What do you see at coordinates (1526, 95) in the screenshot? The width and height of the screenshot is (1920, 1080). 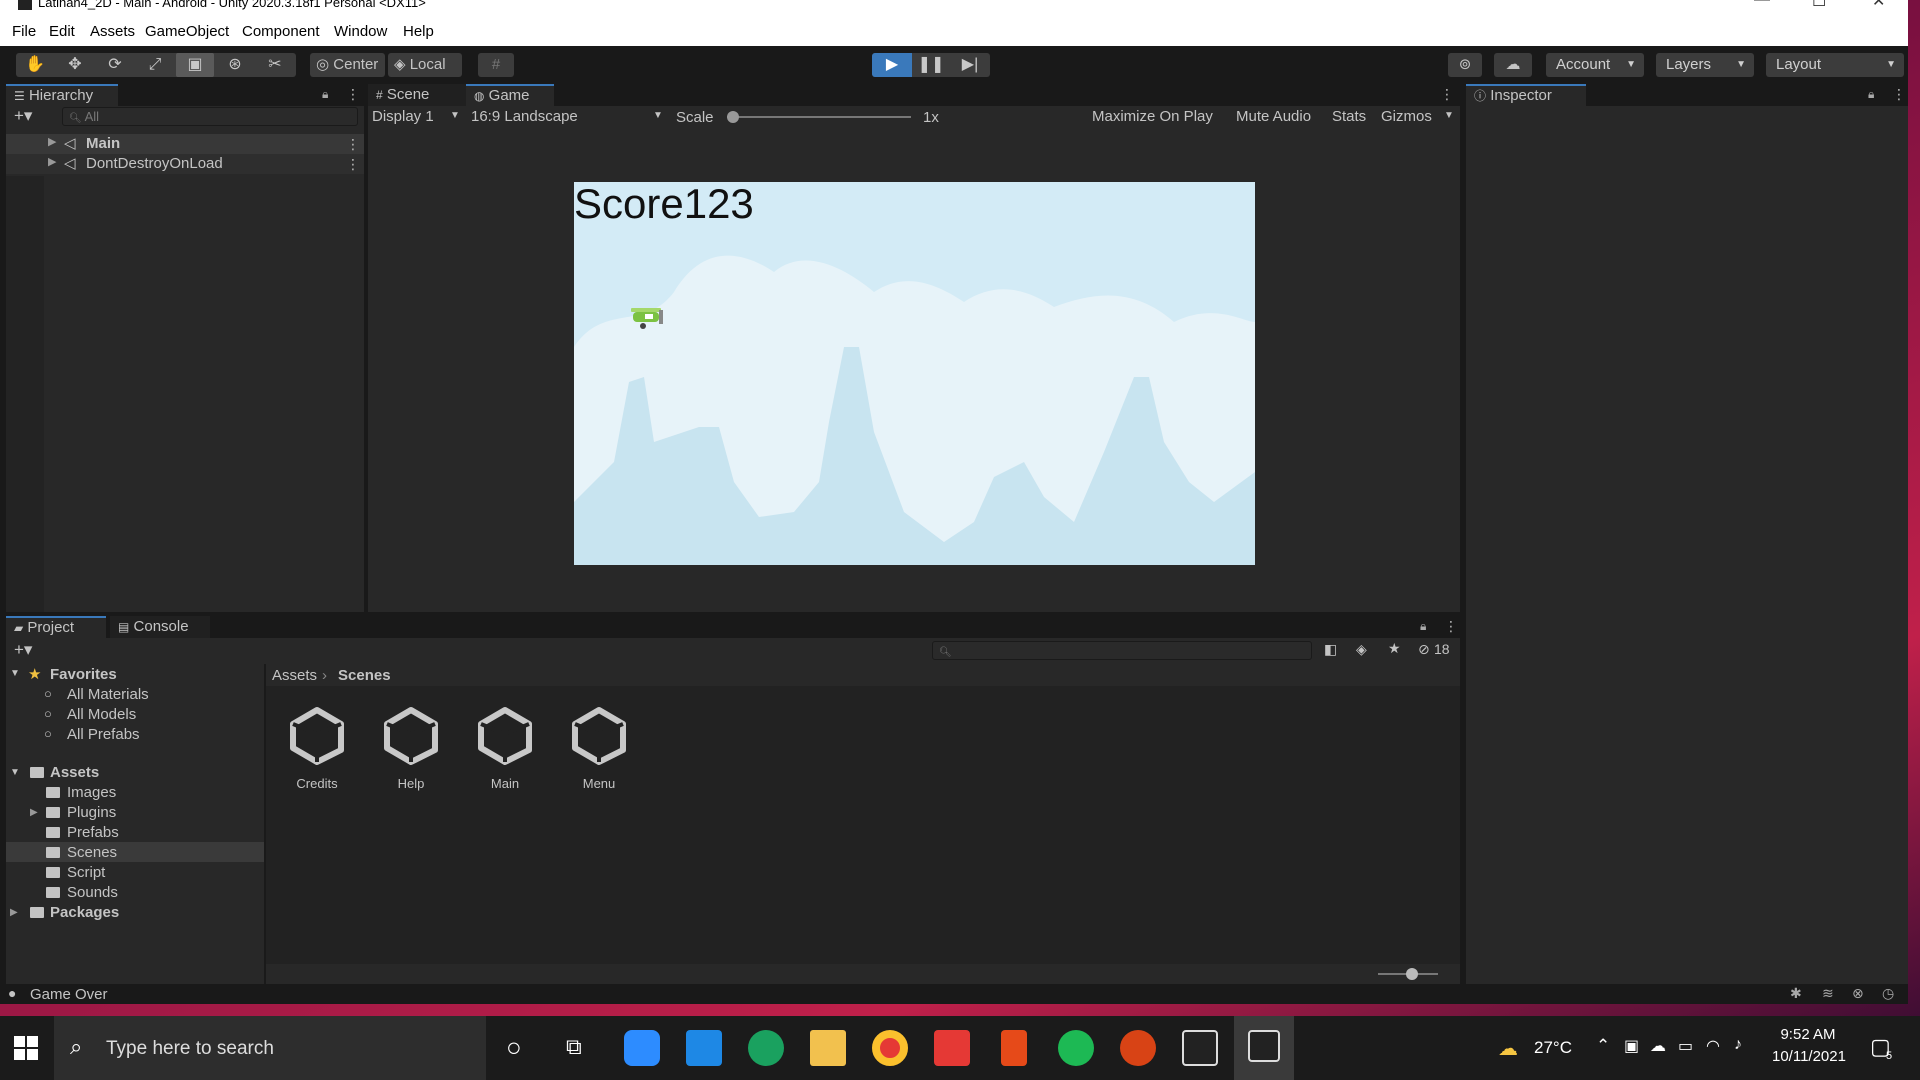 I see `tab-inspector: ⓘ Inspector` at bounding box center [1526, 95].